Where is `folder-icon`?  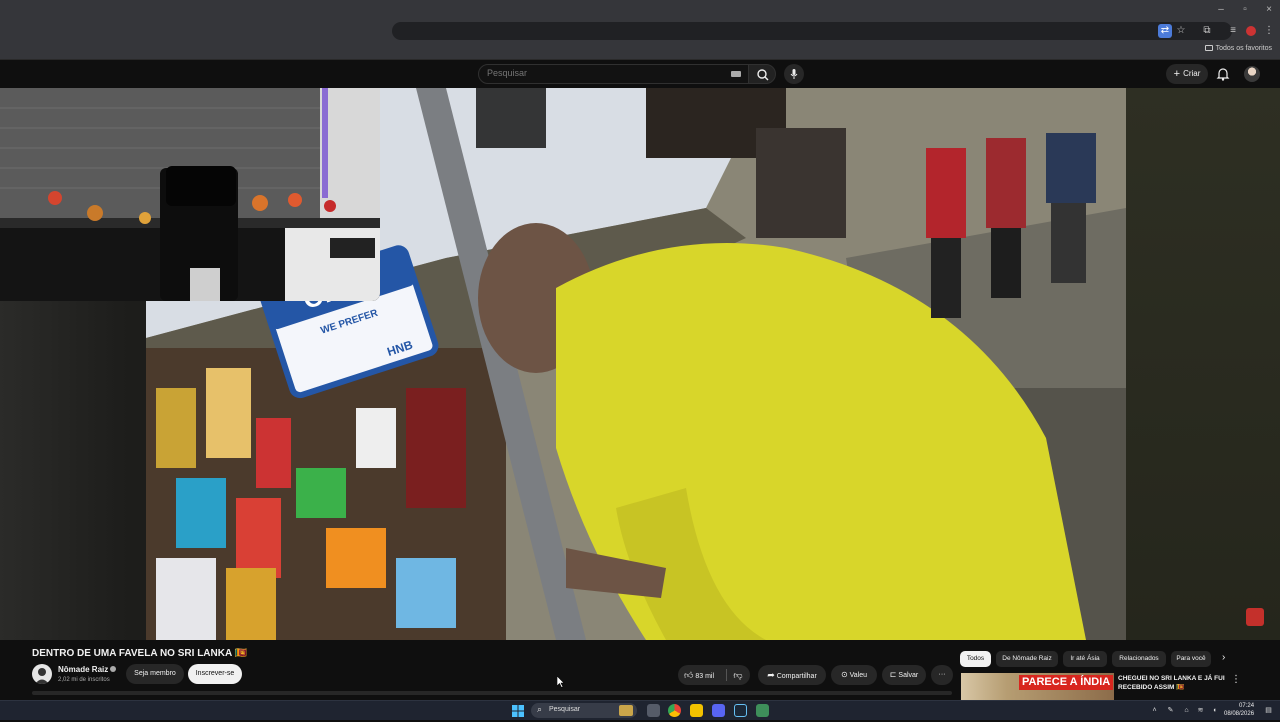 folder-icon is located at coordinates (1208, 48).